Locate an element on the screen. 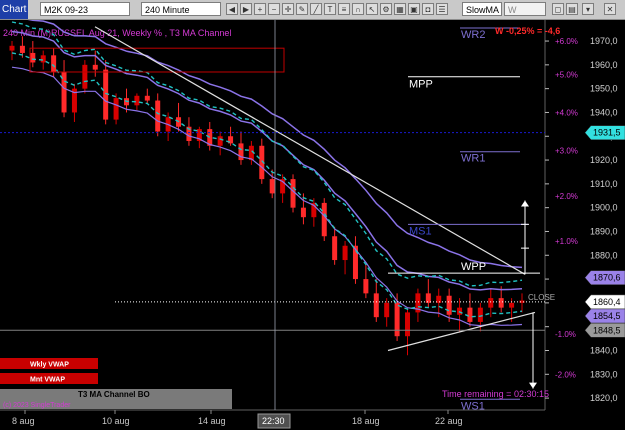  y-tick-label: 1880,0 is located at coordinates (604, 255).